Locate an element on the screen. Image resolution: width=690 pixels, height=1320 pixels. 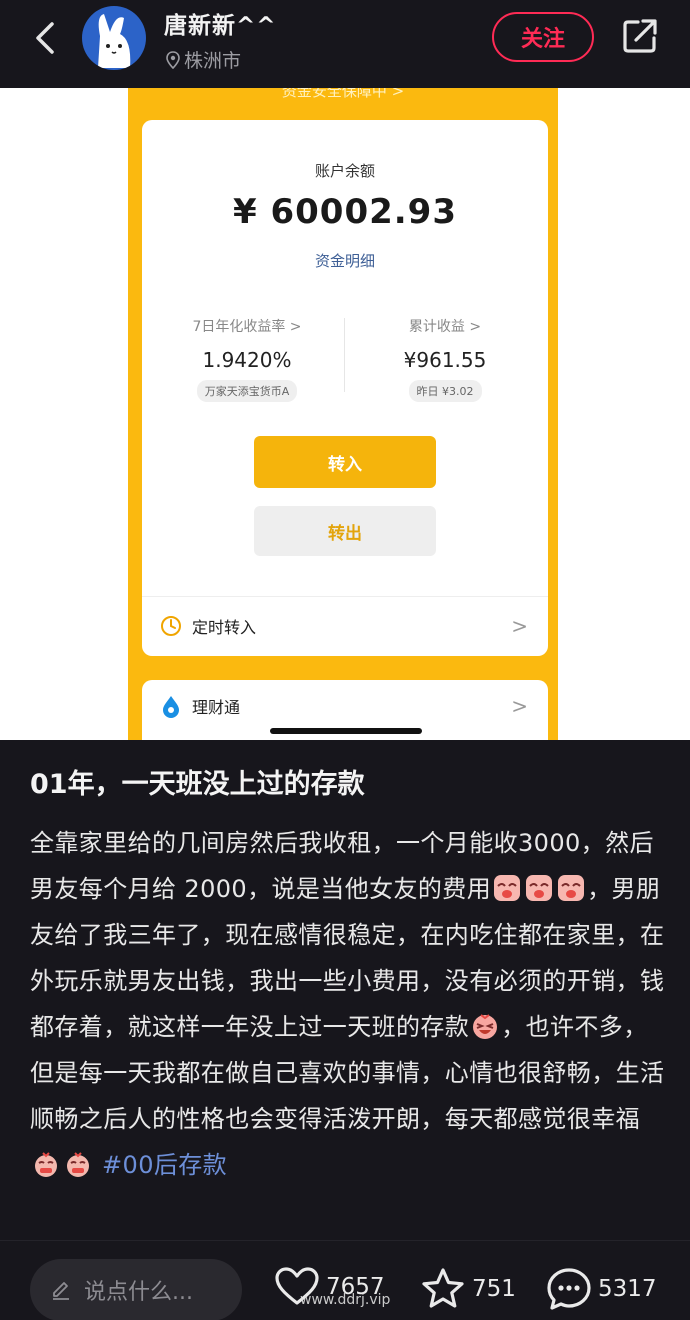
yesterday-chip: 昨日 ¥3.02 is located at coordinates (445, 391).